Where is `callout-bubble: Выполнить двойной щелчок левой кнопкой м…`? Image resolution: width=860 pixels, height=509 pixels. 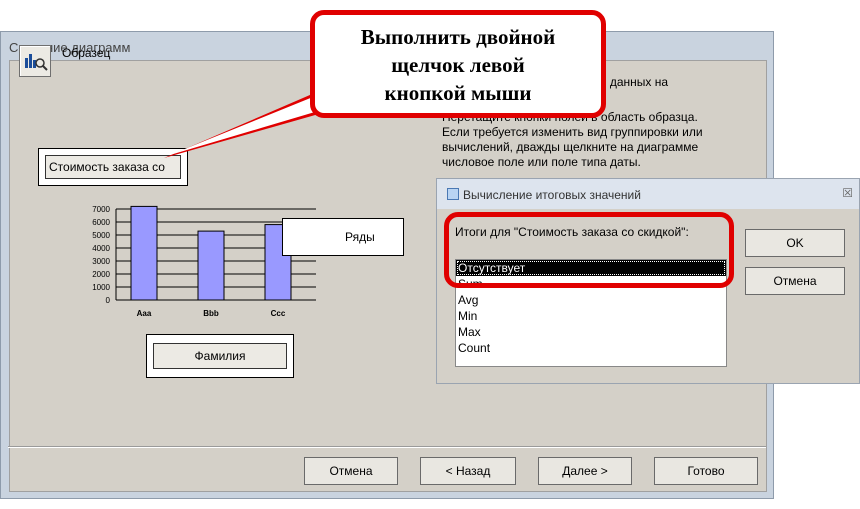 callout-bubble: Выполнить двойной щелчок левой кнопкой м… is located at coordinates (458, 64).